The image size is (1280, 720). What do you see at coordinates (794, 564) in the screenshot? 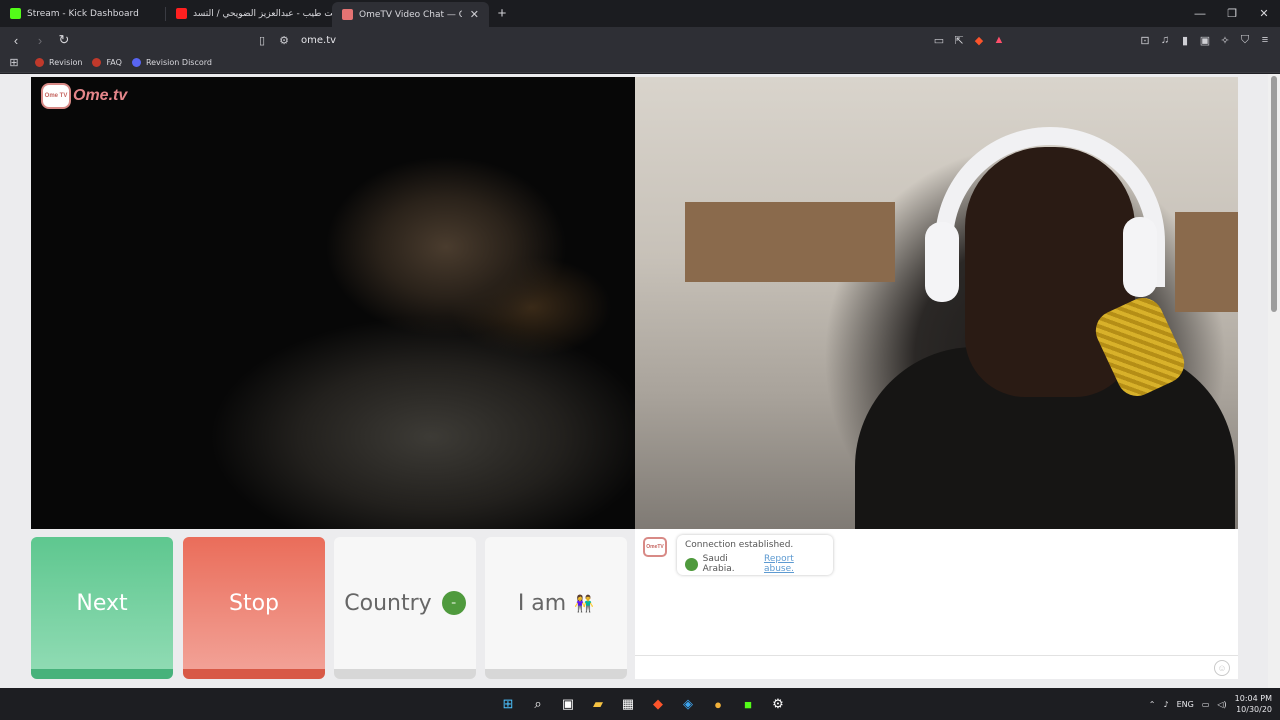
I see `report-abuse-link: Report abuse.` at bounding box center [794, 564].